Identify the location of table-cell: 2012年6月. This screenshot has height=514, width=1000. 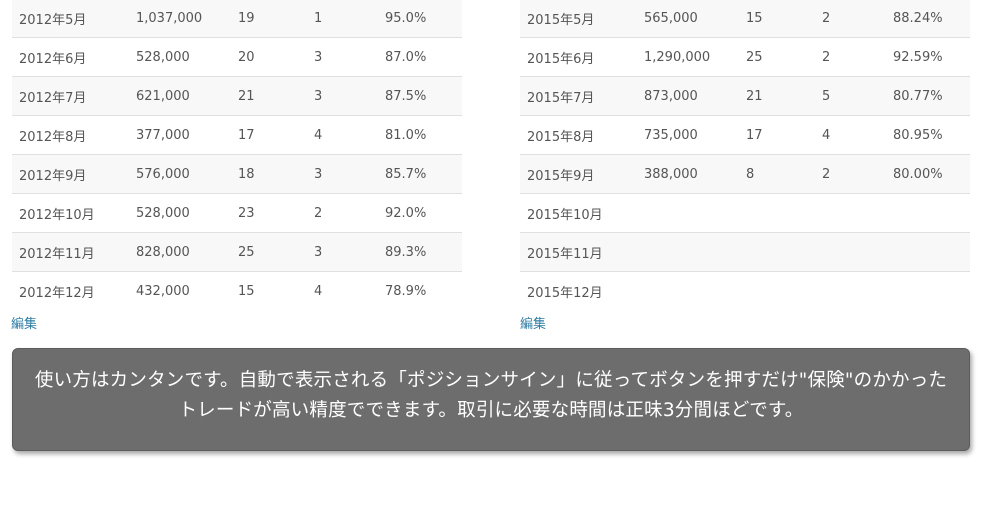
(70, 57).